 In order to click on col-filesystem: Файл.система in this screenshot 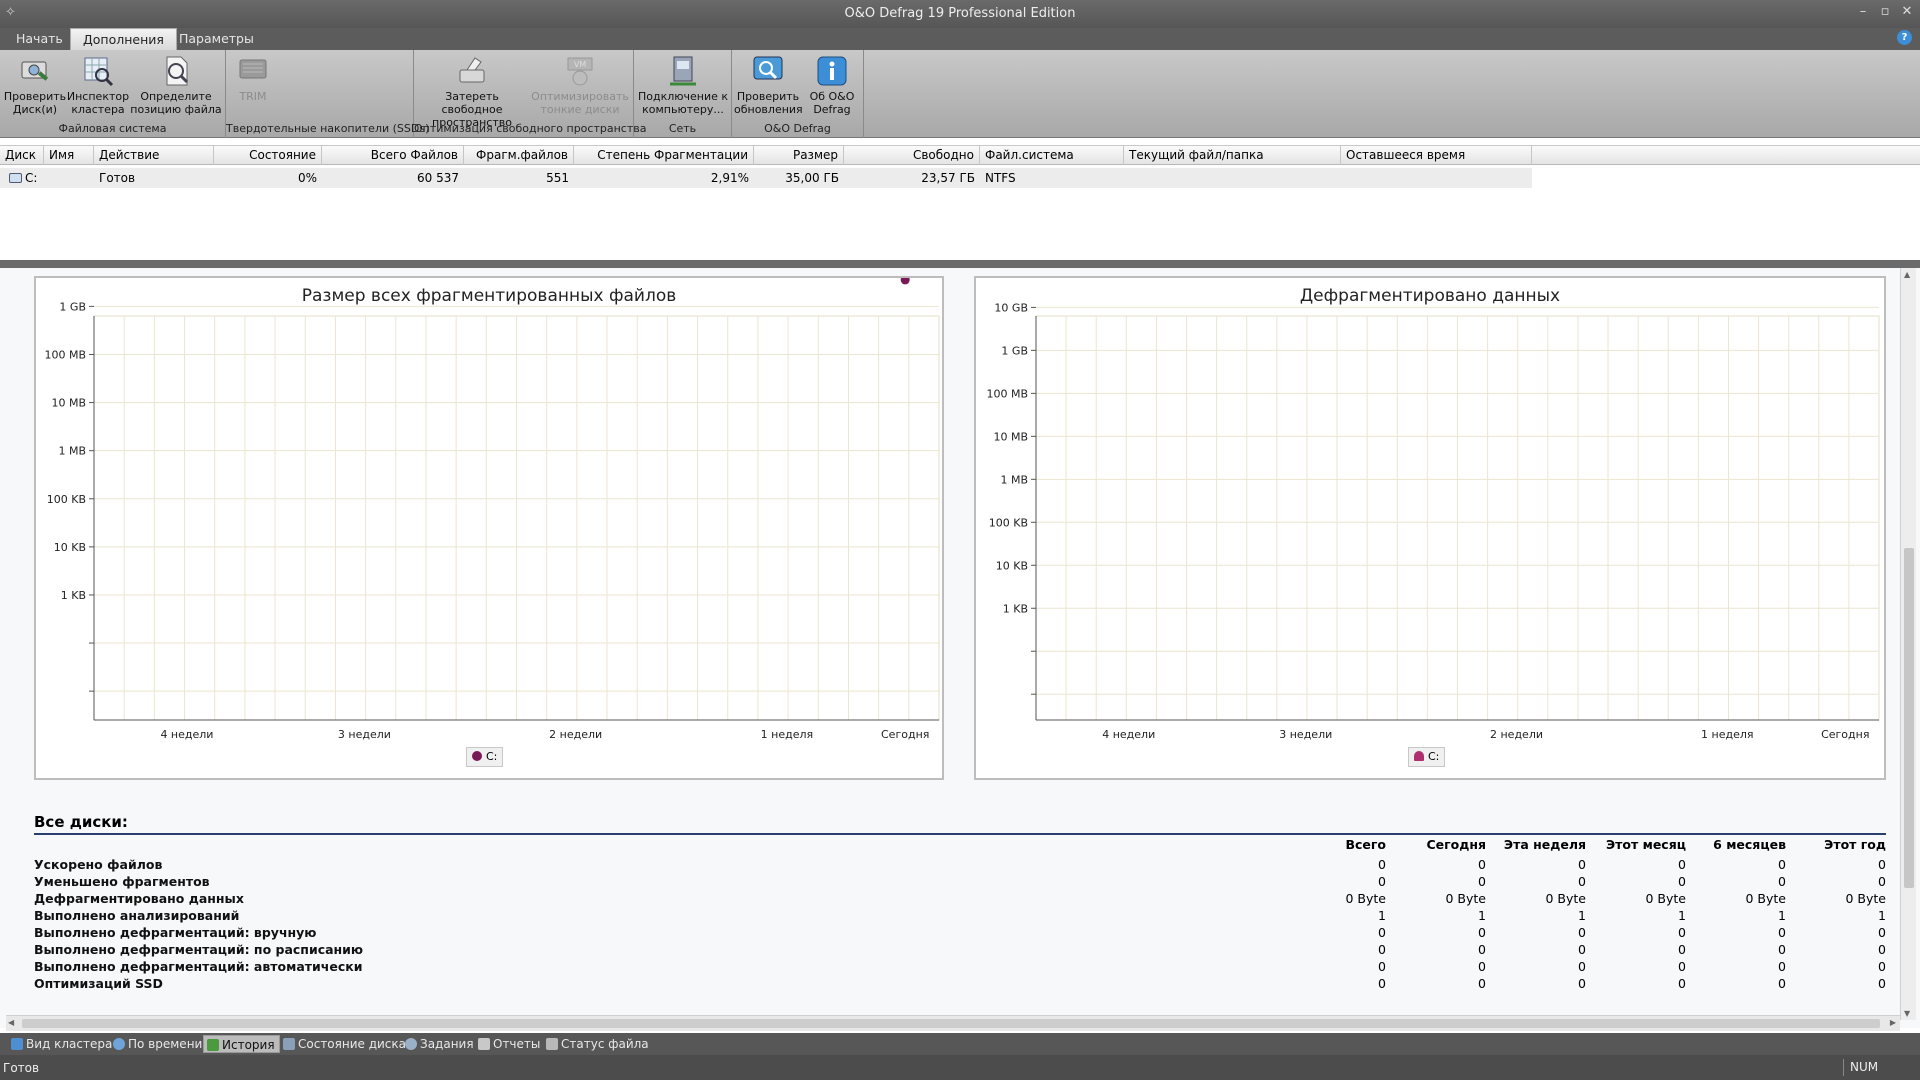, I will do `click(1052, 155)`.